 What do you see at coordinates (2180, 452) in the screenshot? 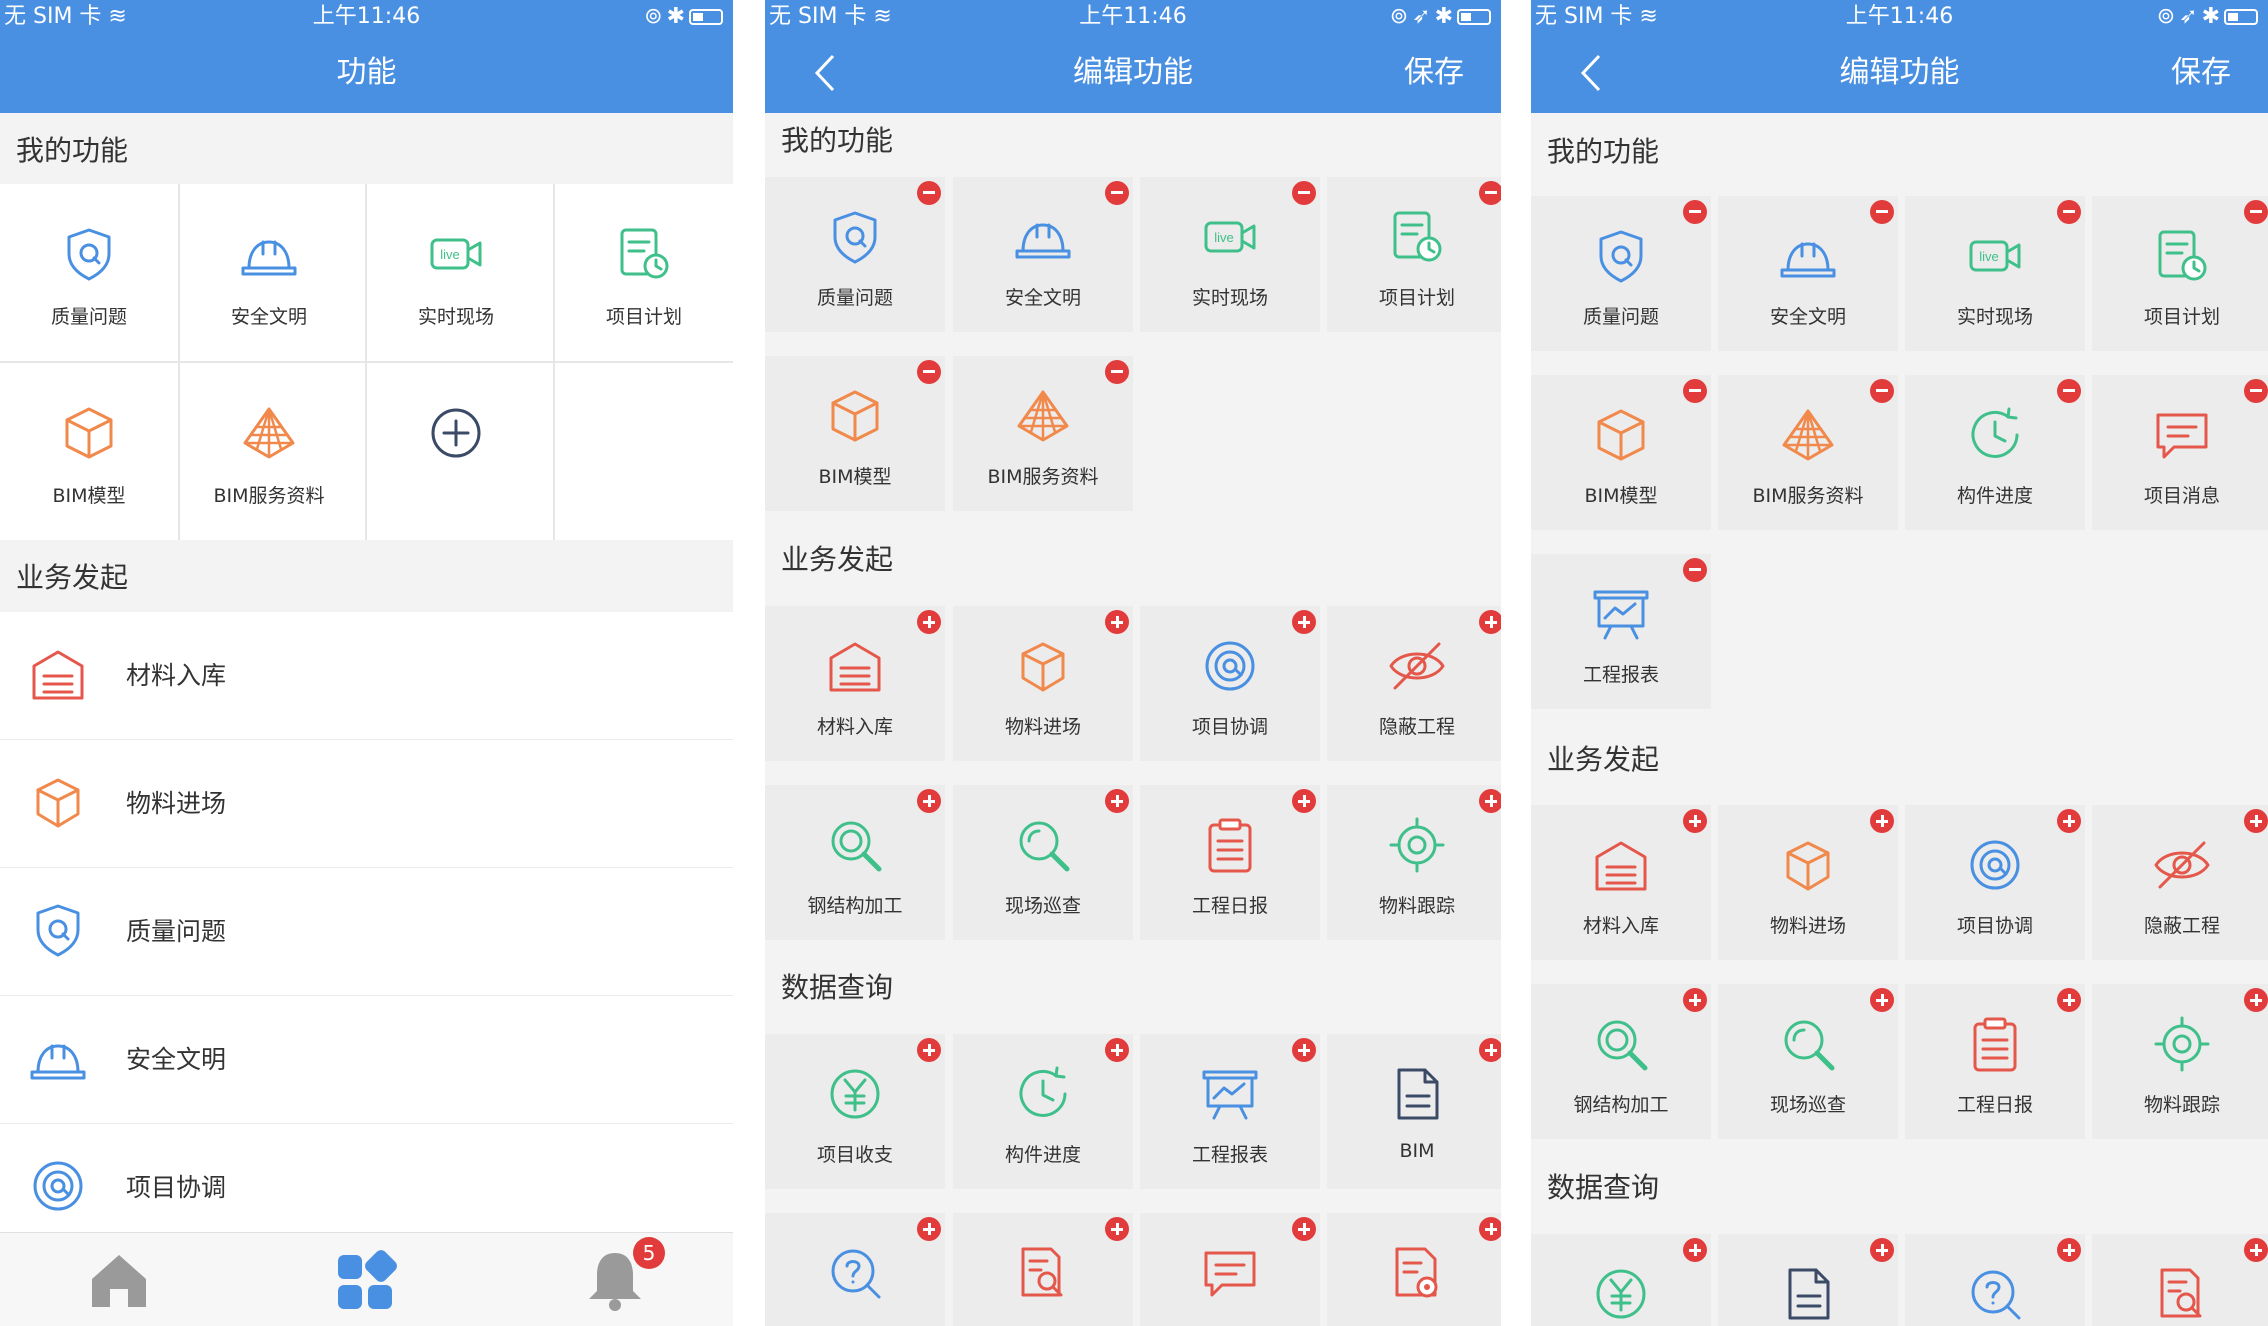
I see `function-tile: 项目消息` at bounding box center [2180, 452].